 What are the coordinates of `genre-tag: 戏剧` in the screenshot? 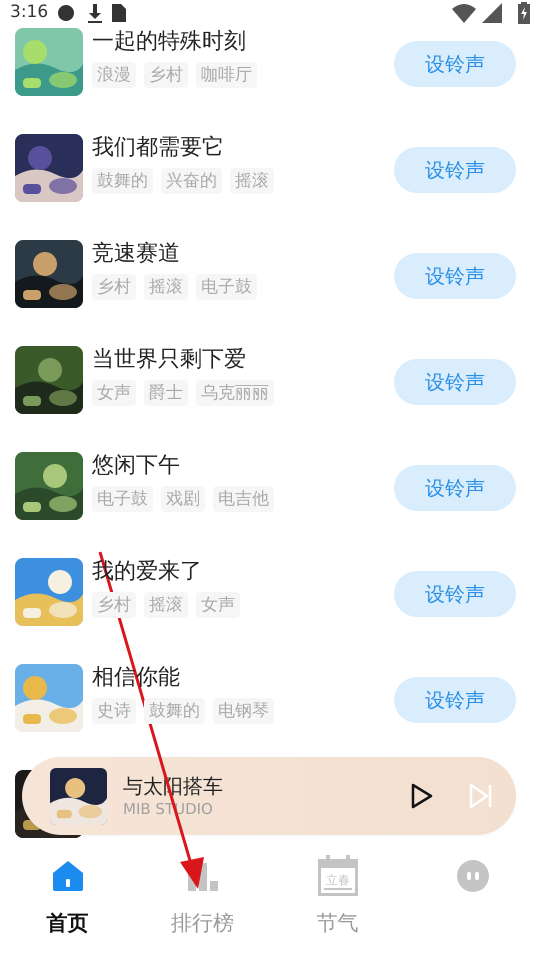 It's located at (183, 499).